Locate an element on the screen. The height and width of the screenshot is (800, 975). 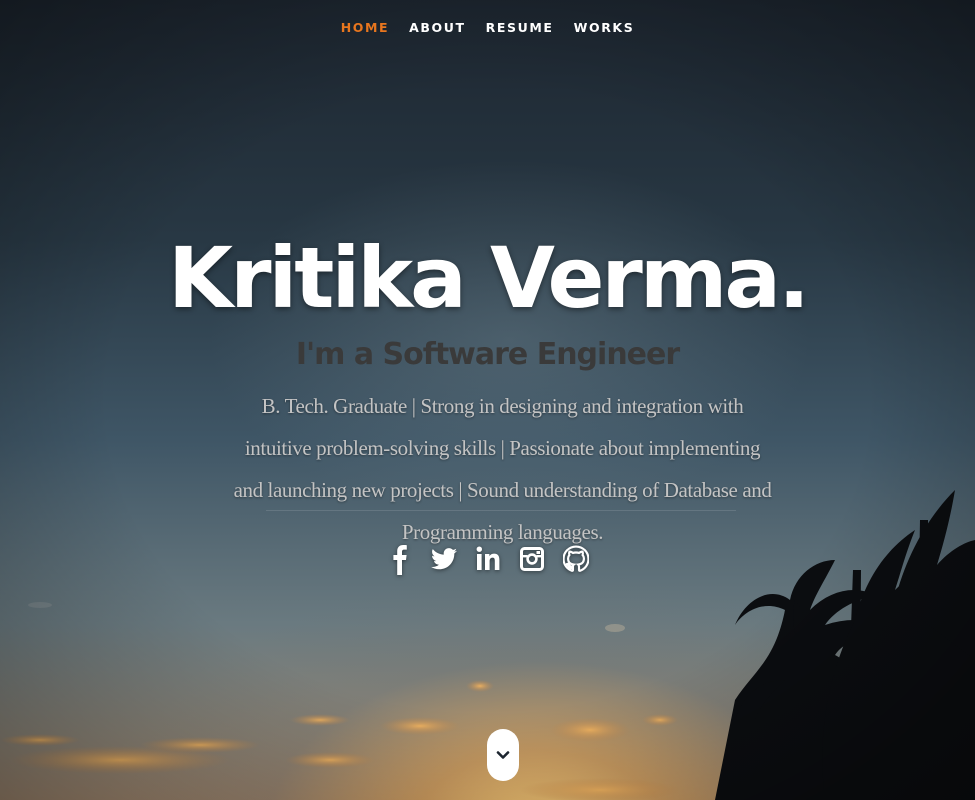
github-icon is located at coordinates (575, 558).